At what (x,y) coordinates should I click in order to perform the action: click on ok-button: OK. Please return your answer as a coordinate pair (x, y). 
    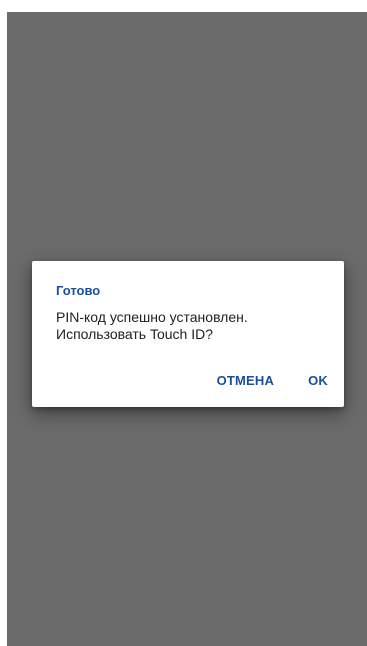
    Looking at the image, I should click on (318, 380).